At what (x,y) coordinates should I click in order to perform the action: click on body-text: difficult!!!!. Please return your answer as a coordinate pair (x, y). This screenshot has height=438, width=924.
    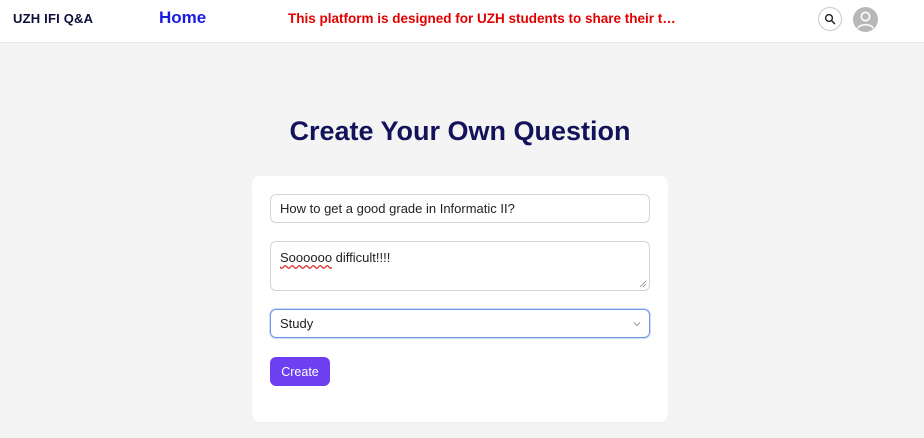
    Looking at the image, I should click on (361, 257).